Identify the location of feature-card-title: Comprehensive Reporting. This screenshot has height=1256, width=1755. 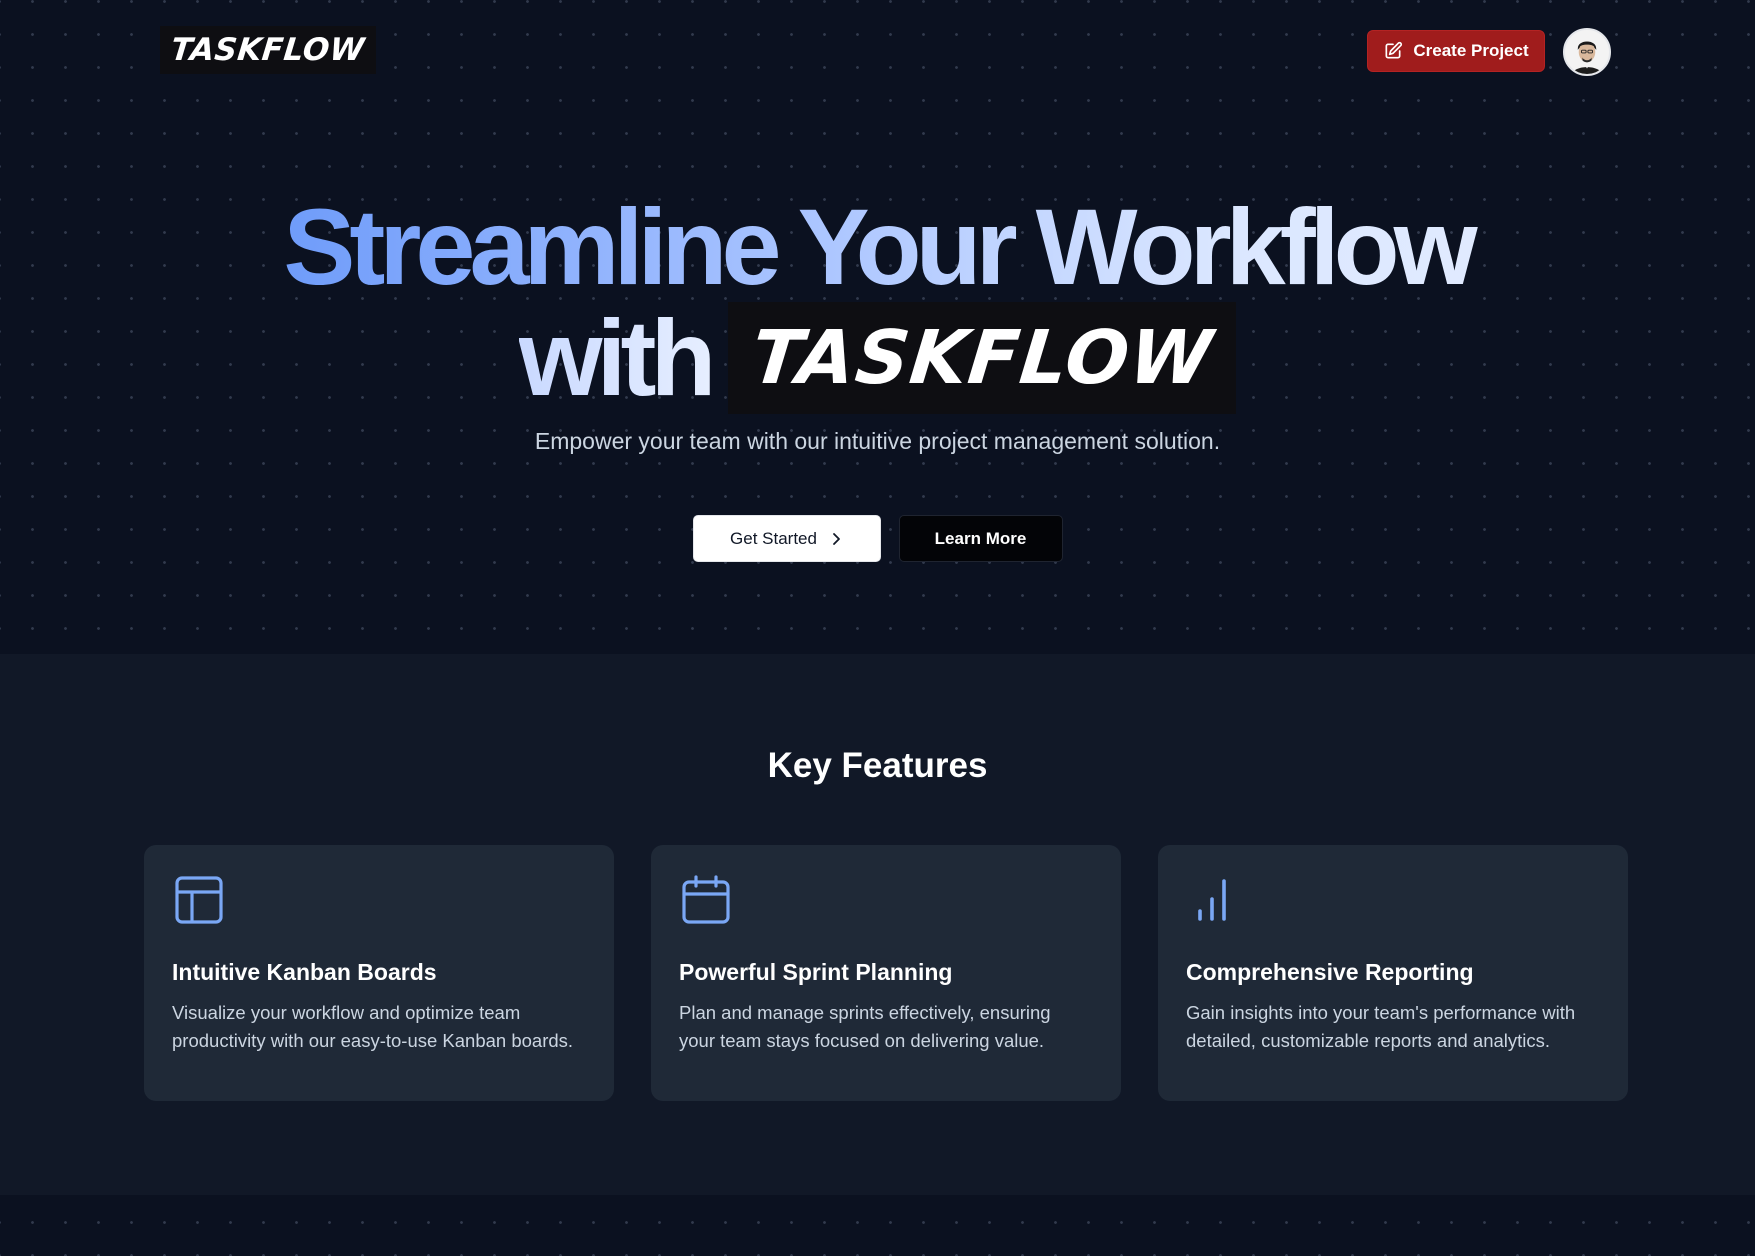
(1330, 972).